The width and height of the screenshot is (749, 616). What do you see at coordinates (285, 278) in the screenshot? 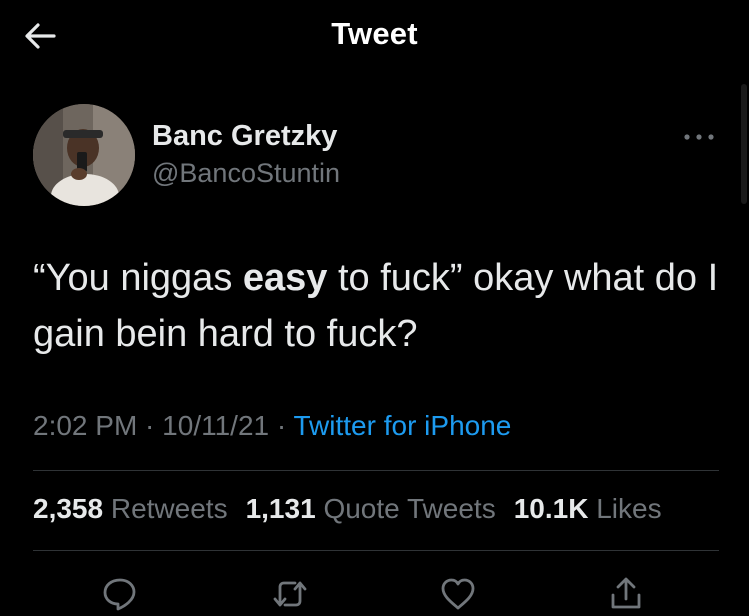
I see `tweet-text-bold: easy` at bounding box center [285, 278].